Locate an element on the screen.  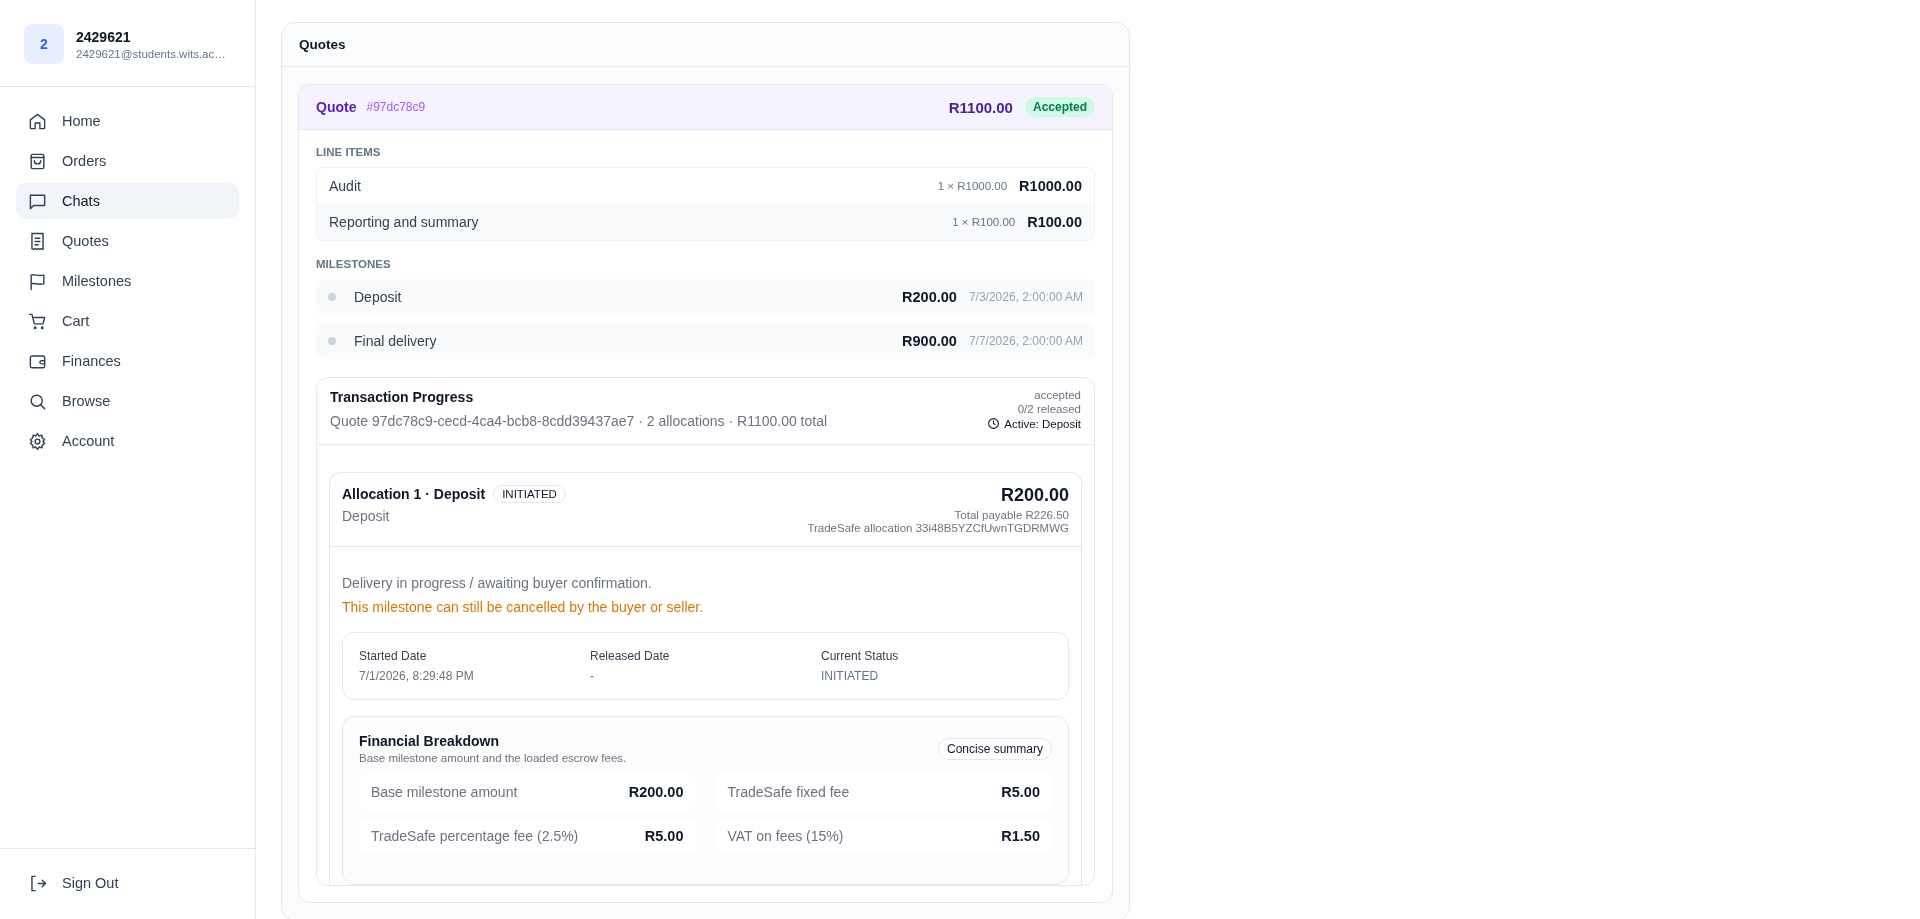
milestone-name: Deposit is located at coordinates (378, 297).